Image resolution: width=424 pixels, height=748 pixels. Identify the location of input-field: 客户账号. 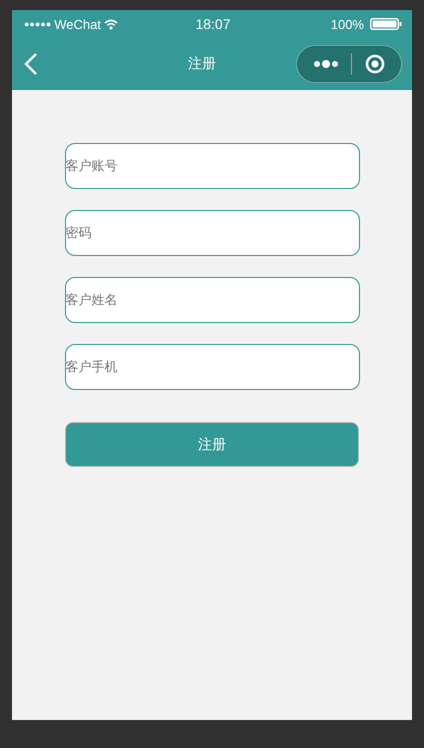
(212, 166).